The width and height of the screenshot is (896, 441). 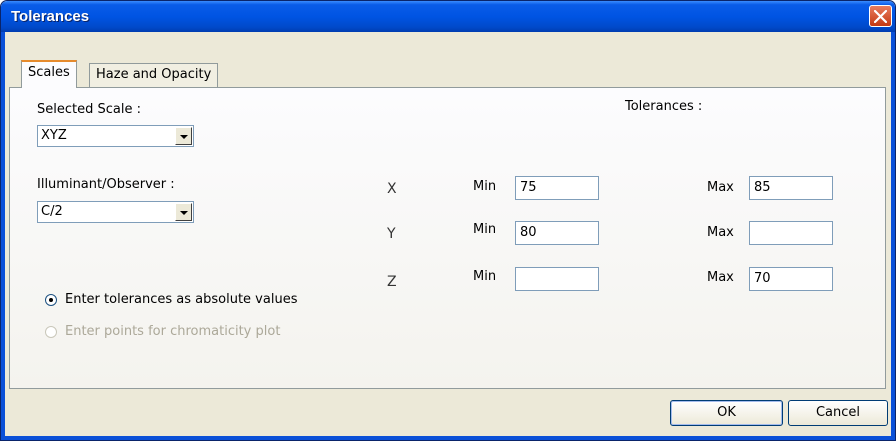 I want to click on selected-scale-label: Selected Scale :, so click(x=89, y=109).